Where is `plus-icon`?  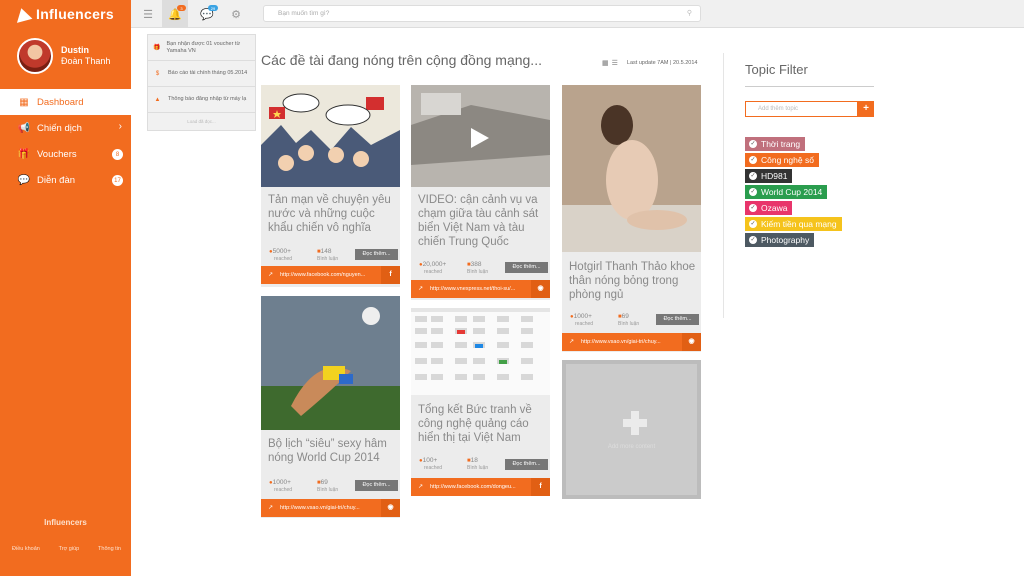
plus-icon is located at coordinates (635, 423).